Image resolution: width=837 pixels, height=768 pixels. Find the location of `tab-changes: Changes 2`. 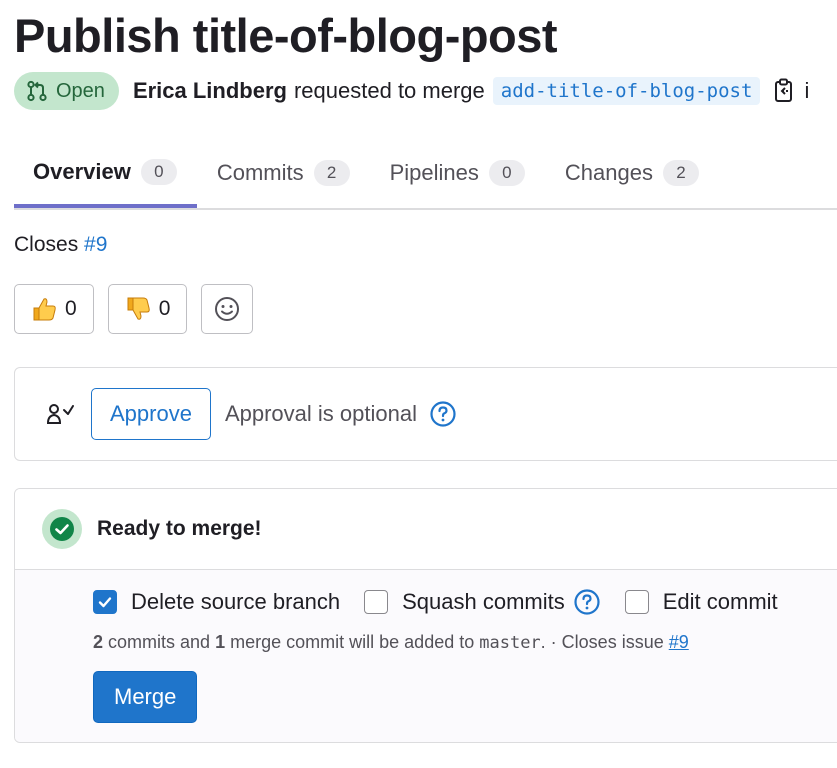

tab-changes: Changes 2 is located at coordinates (632, 173).